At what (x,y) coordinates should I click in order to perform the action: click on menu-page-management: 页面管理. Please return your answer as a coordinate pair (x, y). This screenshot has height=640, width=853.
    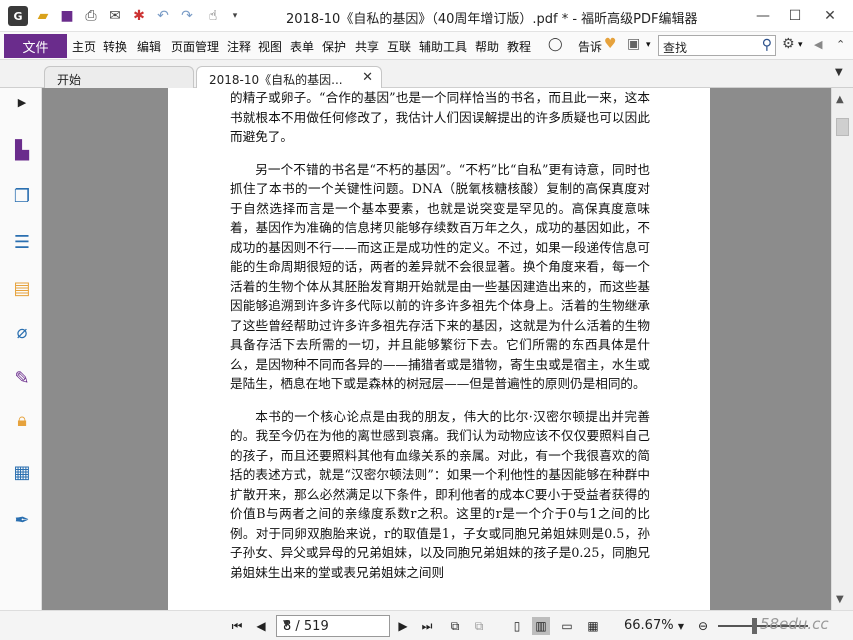
    Looking at the image, I should click on (195, 46).